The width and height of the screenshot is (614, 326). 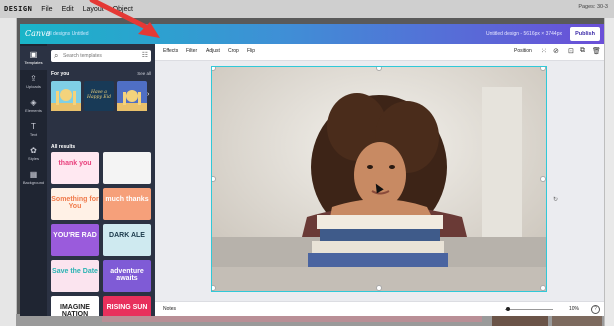 I want to click on upload-icon: ⇪, so click(x=33, y=78).